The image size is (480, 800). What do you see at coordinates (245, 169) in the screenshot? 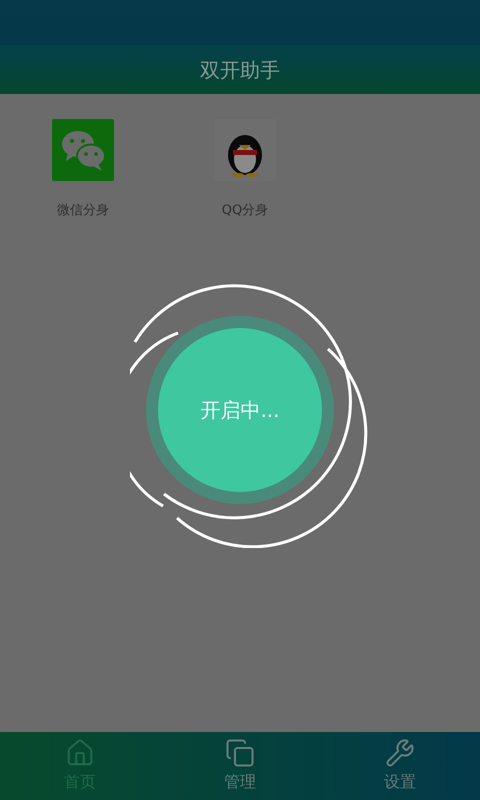
I see `app-tile: QQ分身` at bounding box center [245, 169].